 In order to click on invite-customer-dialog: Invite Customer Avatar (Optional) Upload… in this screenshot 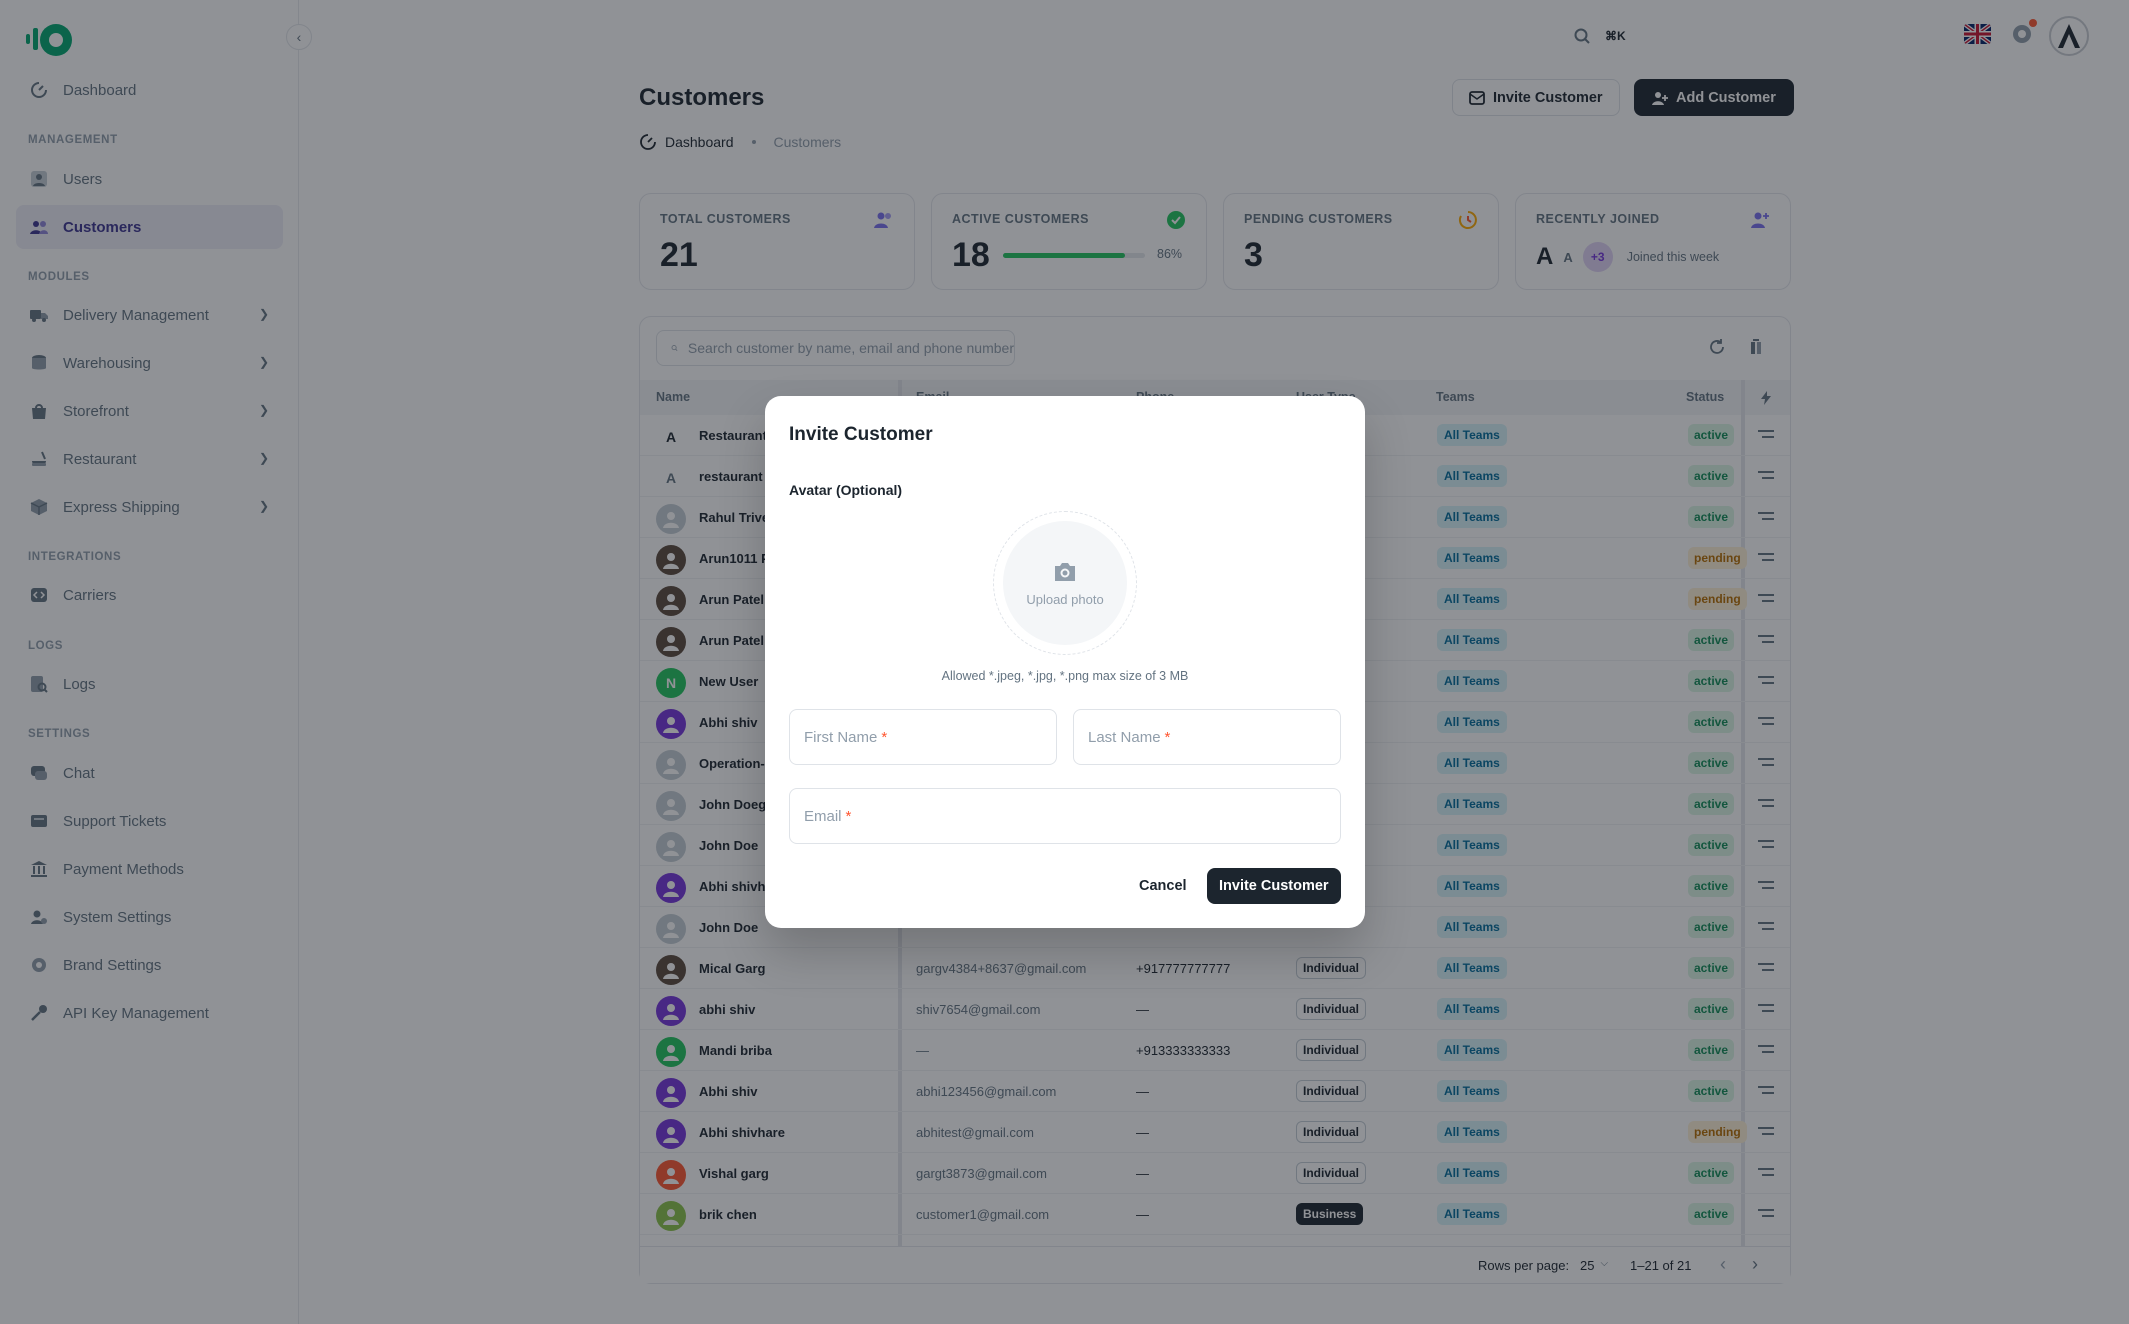, I will do `click(1065, 662)`.